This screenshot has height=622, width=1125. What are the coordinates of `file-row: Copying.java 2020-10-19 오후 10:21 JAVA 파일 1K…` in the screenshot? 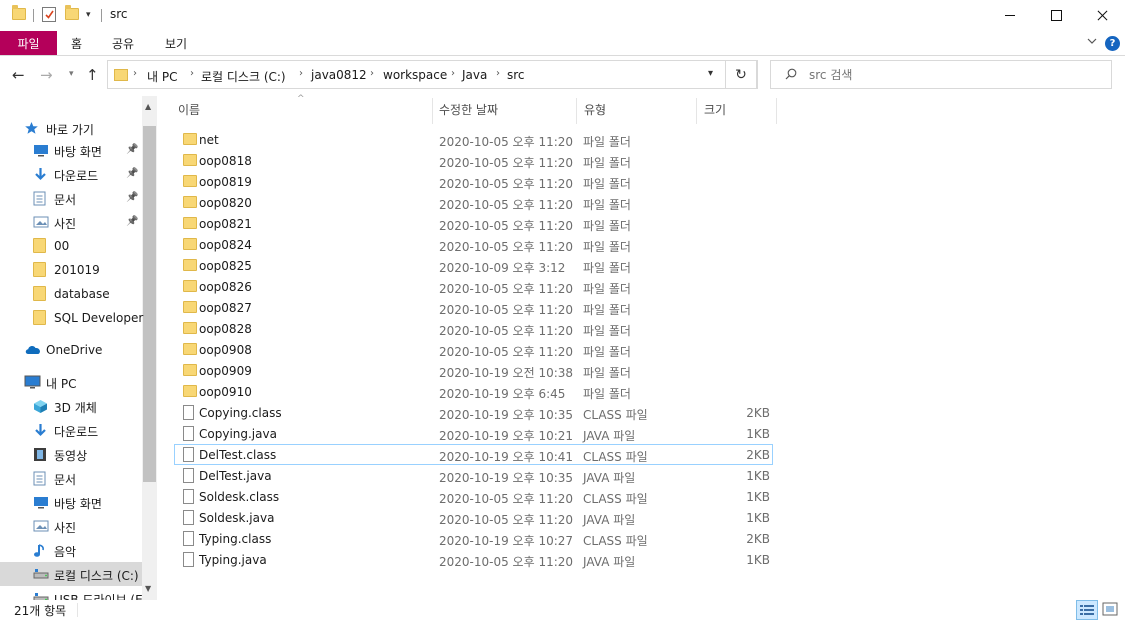 It's located at (473, 433).